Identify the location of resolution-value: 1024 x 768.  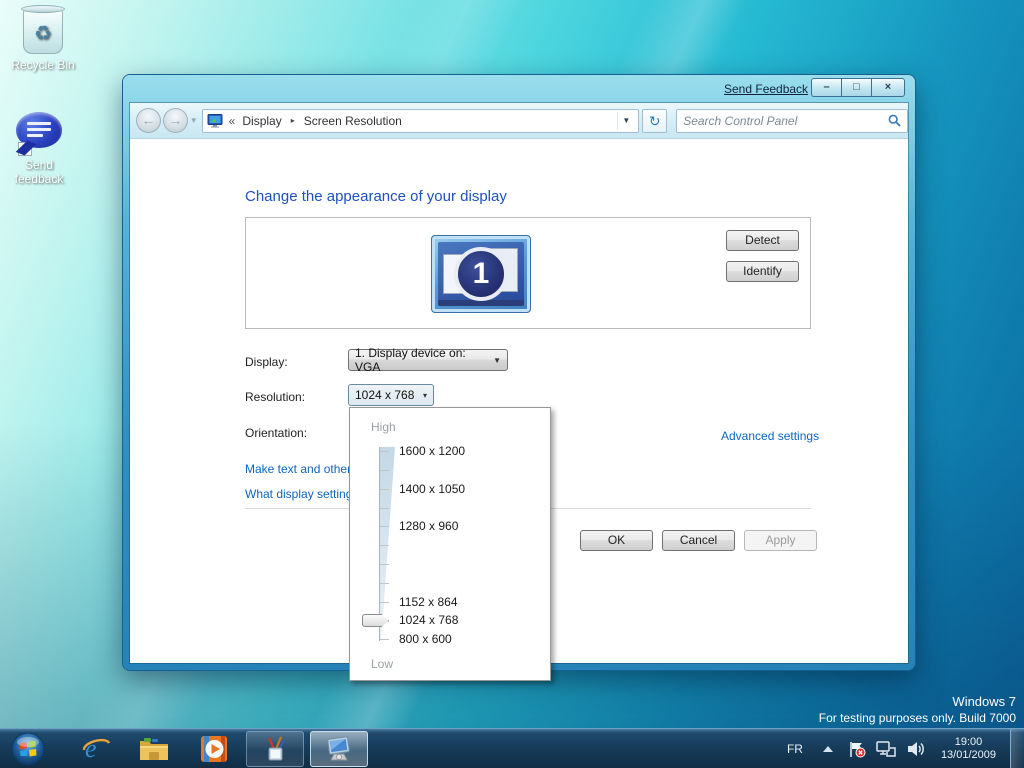
(385, 395).